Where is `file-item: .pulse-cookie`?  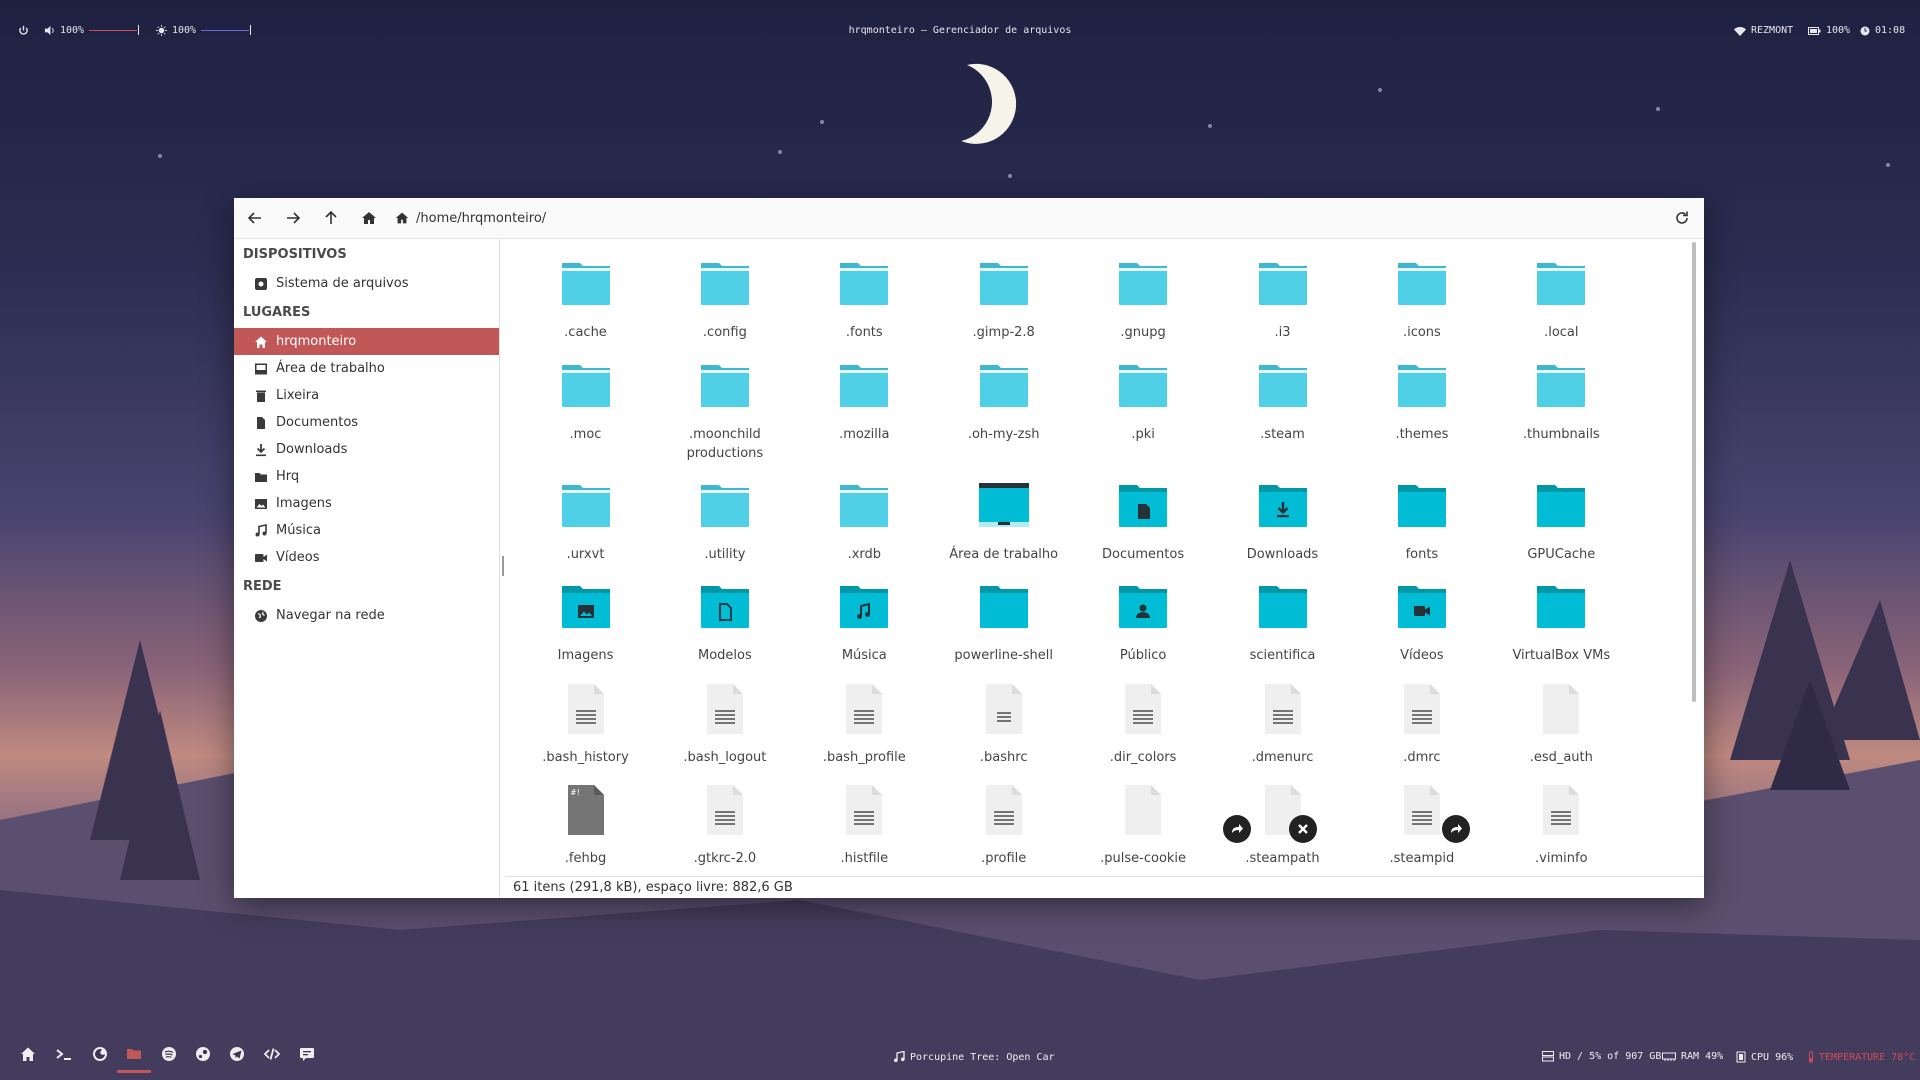 file-item: .pulse-cookie is located at coordinates (1143, 821).